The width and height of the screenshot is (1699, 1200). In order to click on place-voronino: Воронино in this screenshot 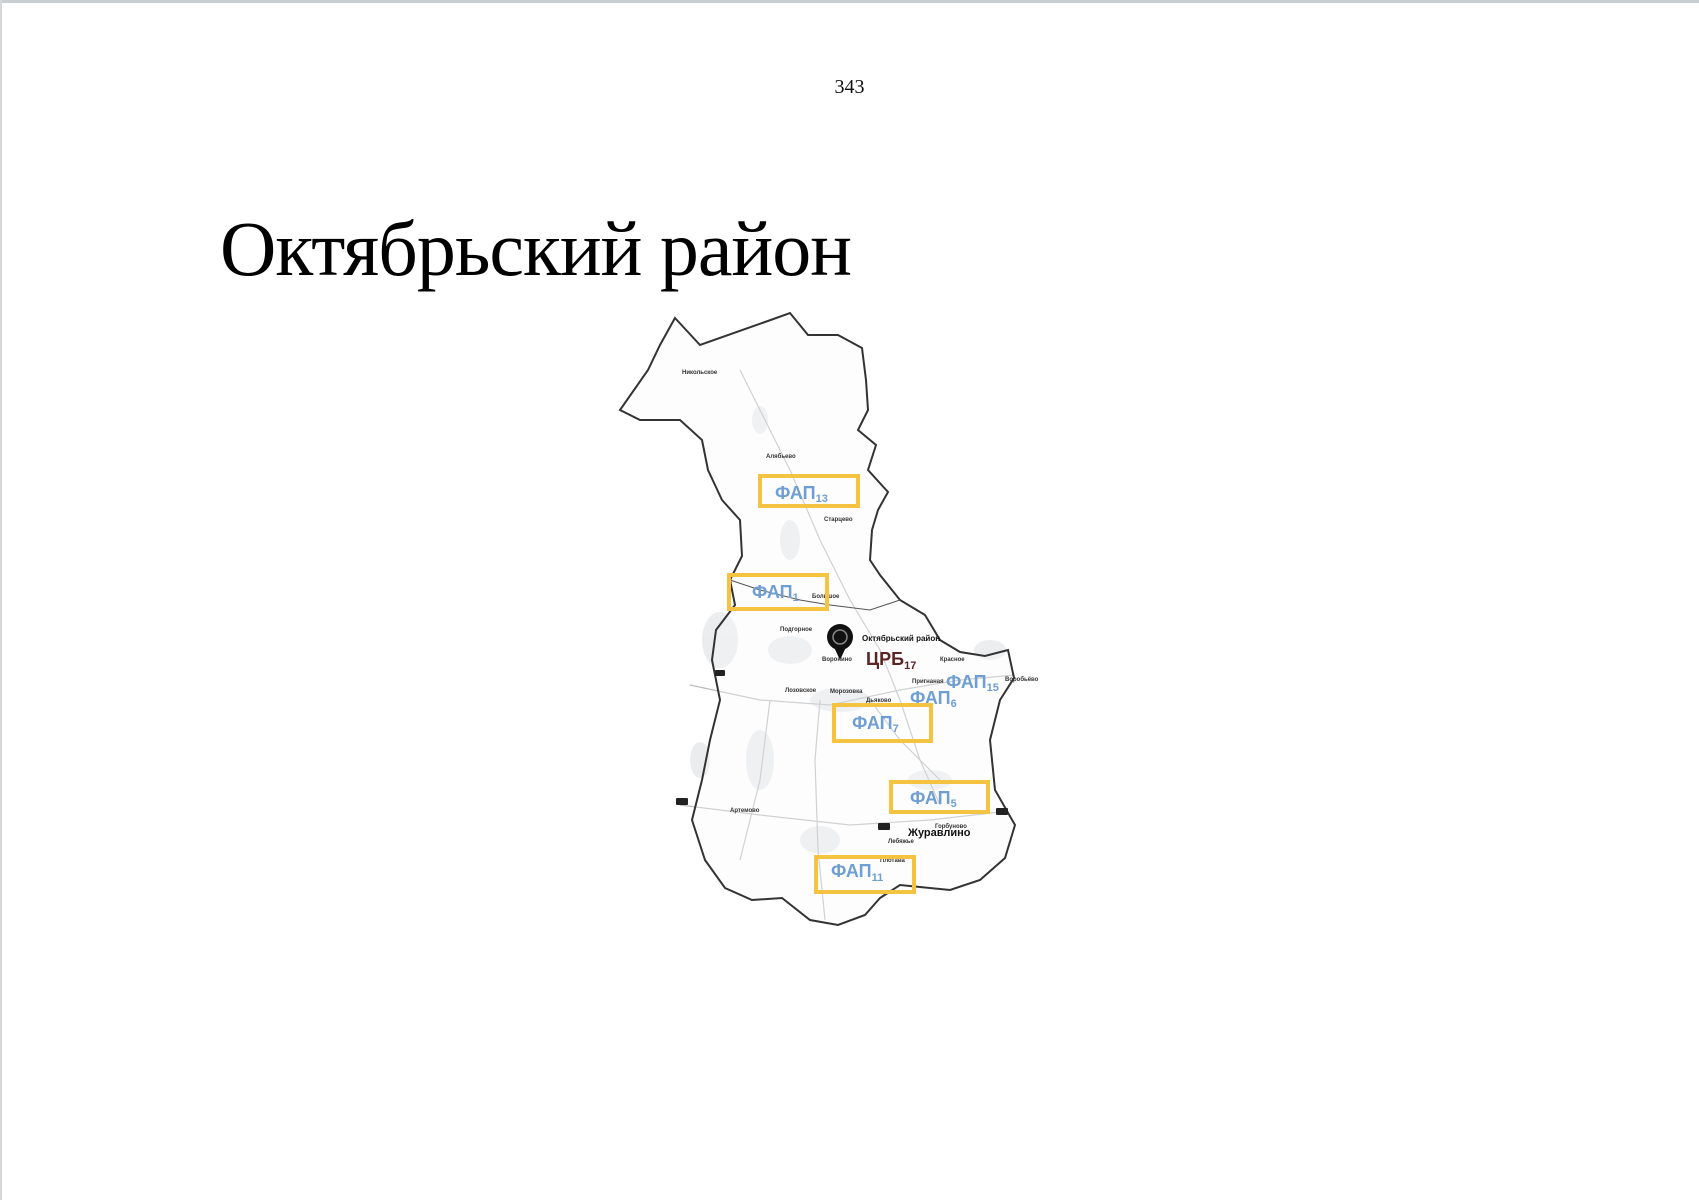, I will do `click(837, 660)`.